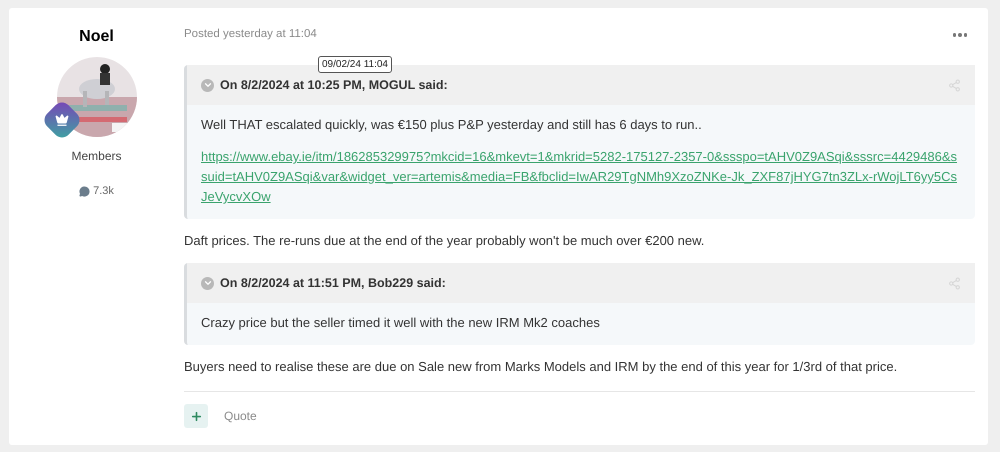 This screenshot has width=1000, height=452. I want to click on quote-header: On 8/2/2024 at 11:51 PM, Bob229 said:, so click(333, 283).